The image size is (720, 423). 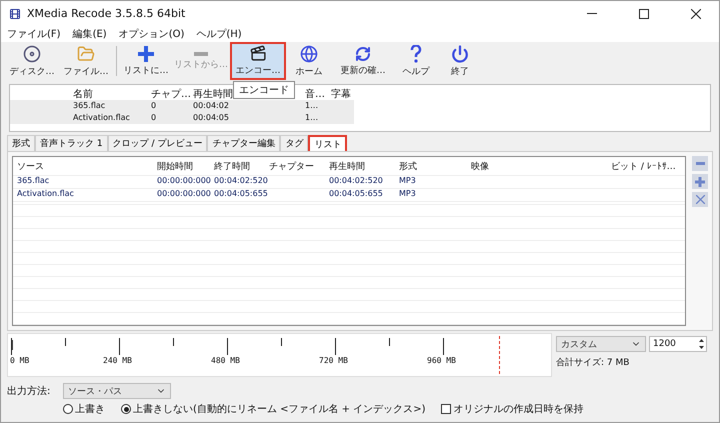 I want to click on checkbox-option: オリジナルの作成日時を保持, so click(x=512, y=409).